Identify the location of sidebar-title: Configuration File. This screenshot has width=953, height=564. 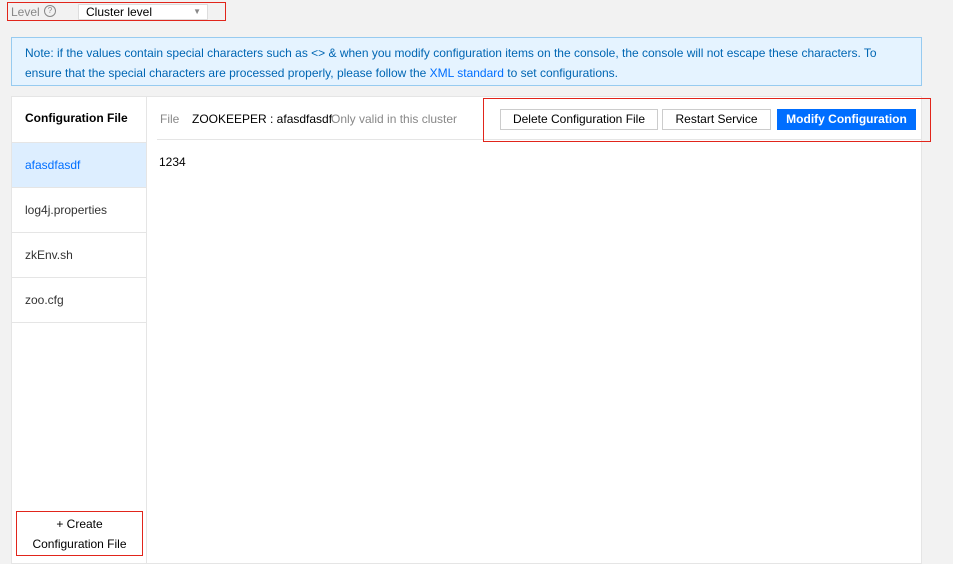
(76, 118).